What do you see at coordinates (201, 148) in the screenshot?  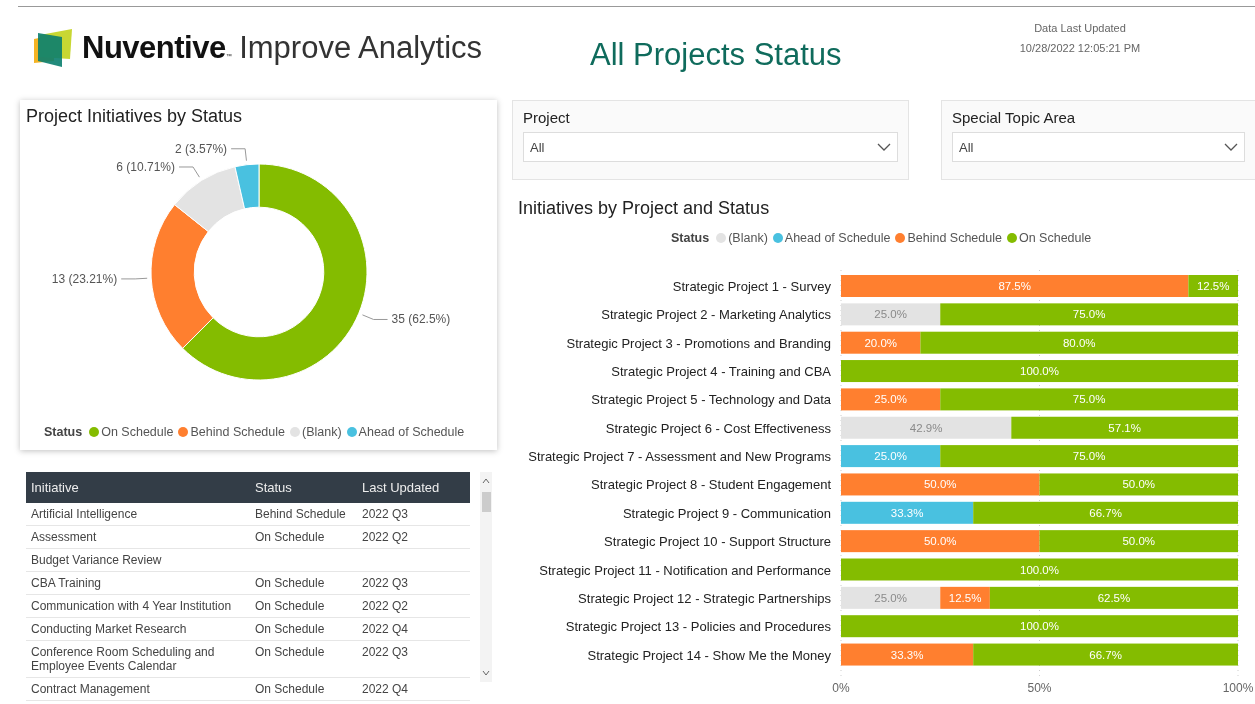 I see `slice-label: 2 (3.57%)` at bounding box center [201, 148].